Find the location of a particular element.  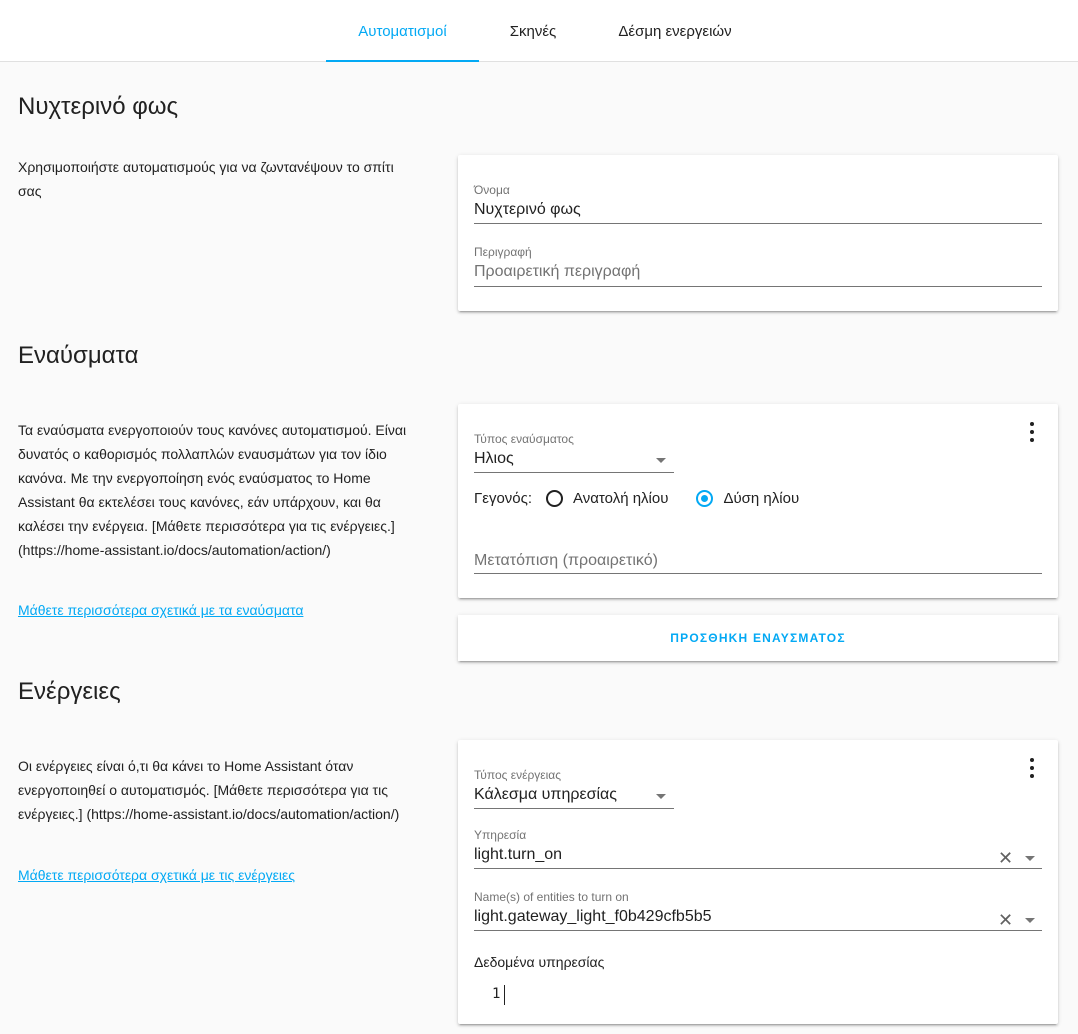

radio-sunset is located at coordinates (705, 498).